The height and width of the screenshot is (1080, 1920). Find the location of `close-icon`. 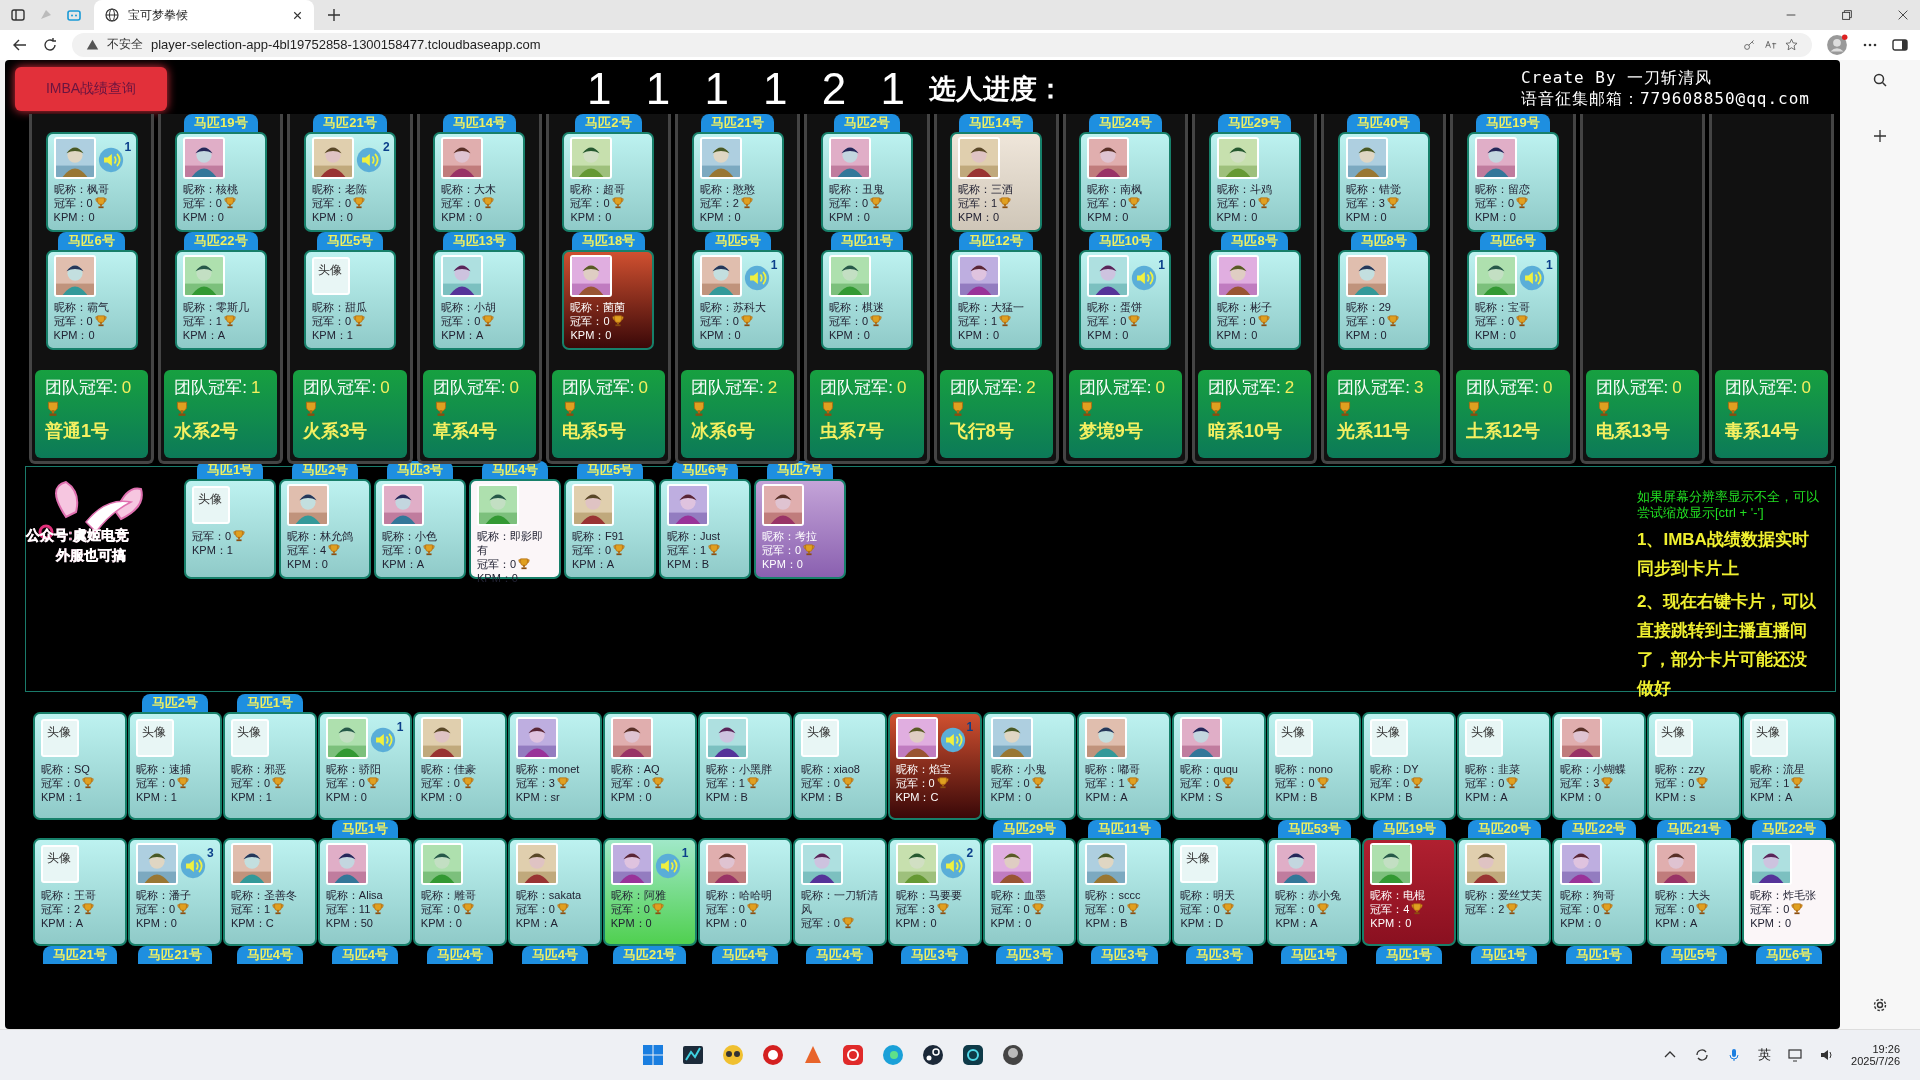

close-icon is located at coordinates (1903, 15).